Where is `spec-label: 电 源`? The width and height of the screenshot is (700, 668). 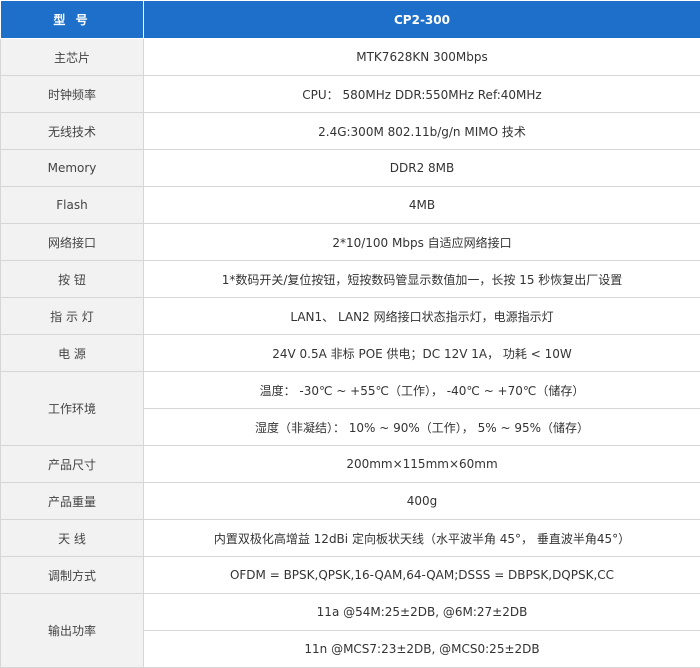
spec-label: 电 源 is located at coordinates (72, 353).